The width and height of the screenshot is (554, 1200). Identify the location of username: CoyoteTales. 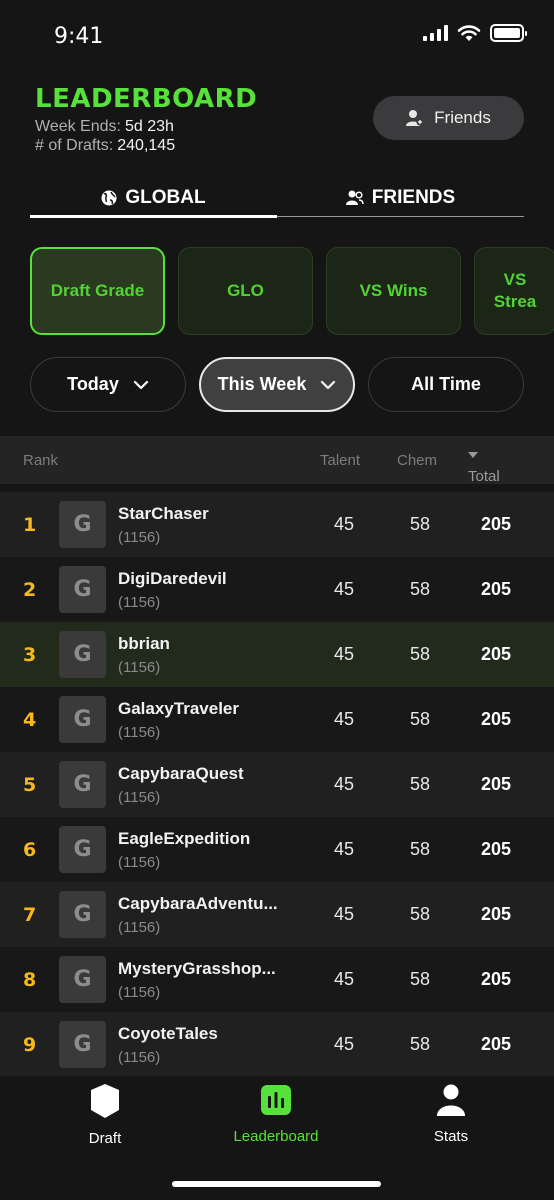
(168, 1033).